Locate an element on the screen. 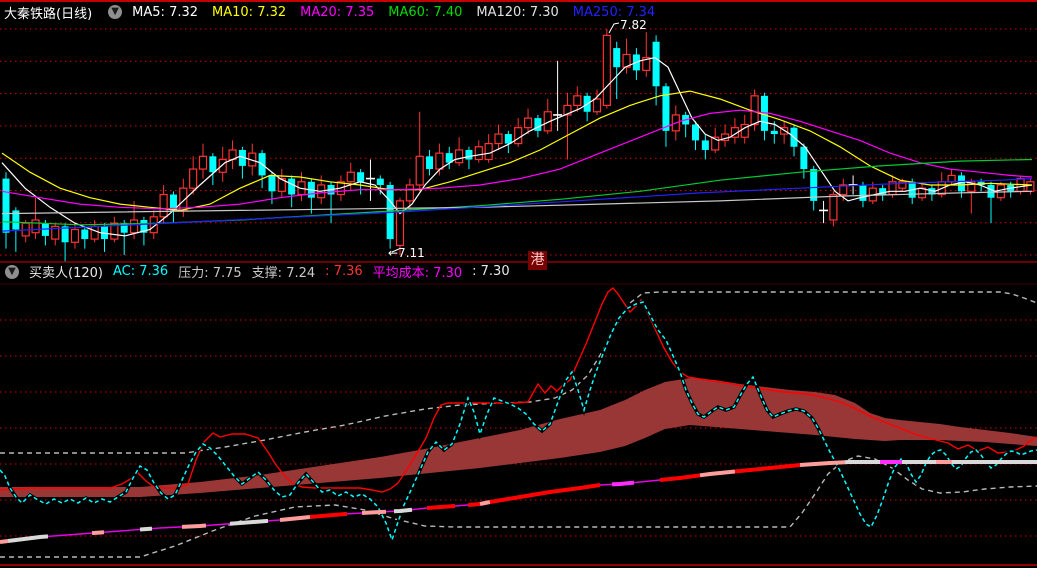 This screenshot has width=1037, height=568. ma60-label: MA60: is located at coordinates (409, 12).